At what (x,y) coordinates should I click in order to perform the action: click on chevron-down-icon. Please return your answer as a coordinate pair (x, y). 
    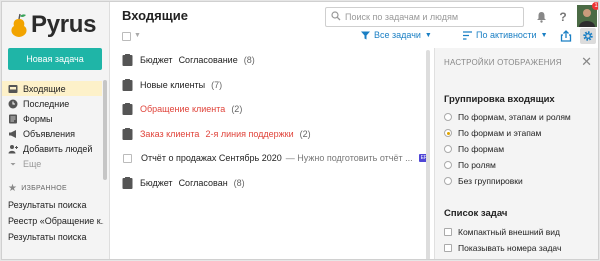
    Looking at the image, I should click on (13, 164).